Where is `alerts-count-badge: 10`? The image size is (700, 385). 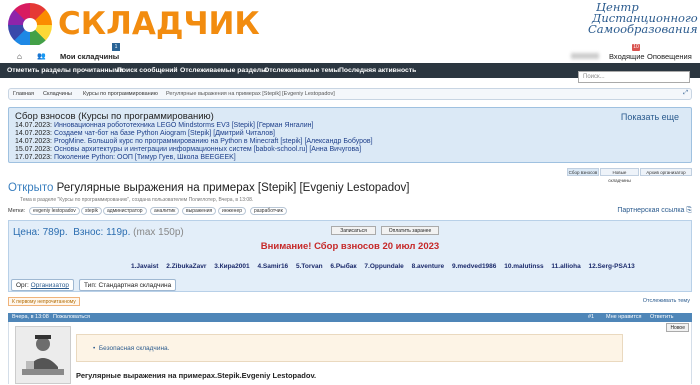
alerts-count-badge: 10 is located at coordinates (636, 47).